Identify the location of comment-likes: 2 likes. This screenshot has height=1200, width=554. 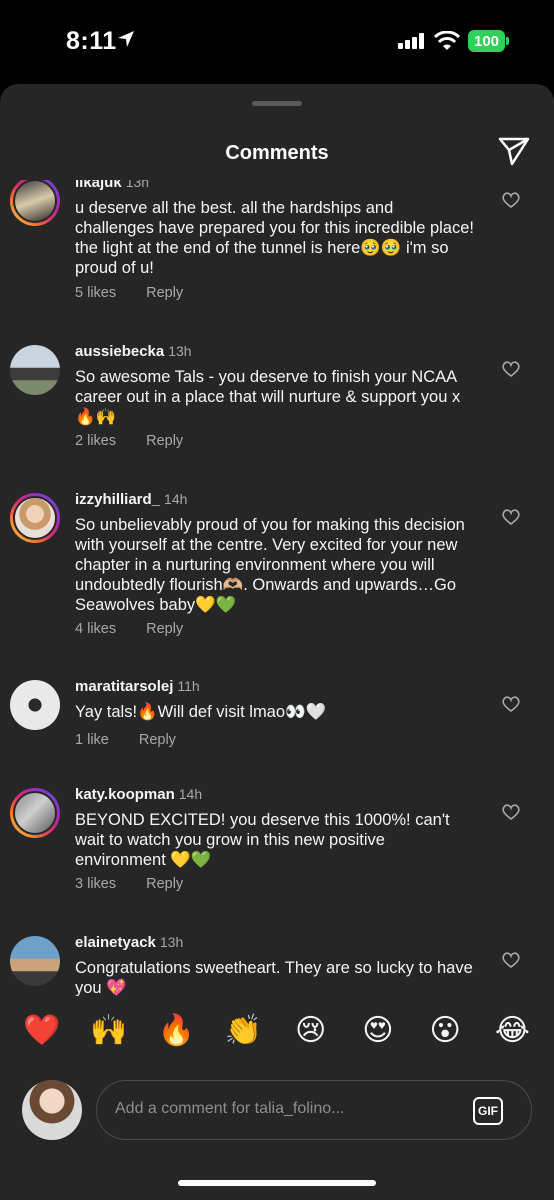
(95, 441).